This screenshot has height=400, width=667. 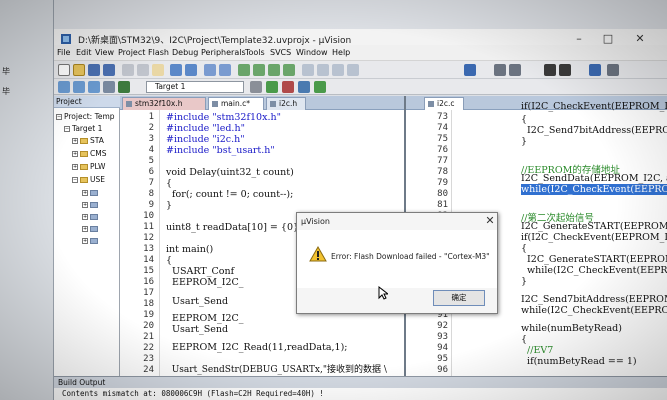 What do you see at coordinates (289, 70) in the screenshot?
I see `bookmark-clear-icon` at bounding box center [289, 70].